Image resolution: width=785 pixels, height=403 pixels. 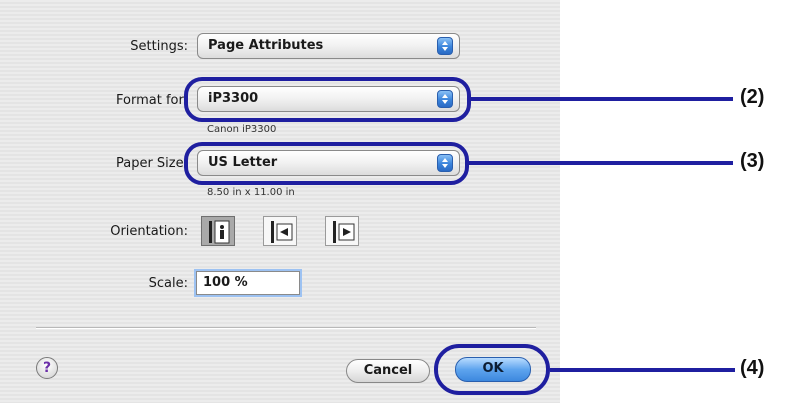 I want to click on orientation-landscape-left-button, so click(x=280, y=231).